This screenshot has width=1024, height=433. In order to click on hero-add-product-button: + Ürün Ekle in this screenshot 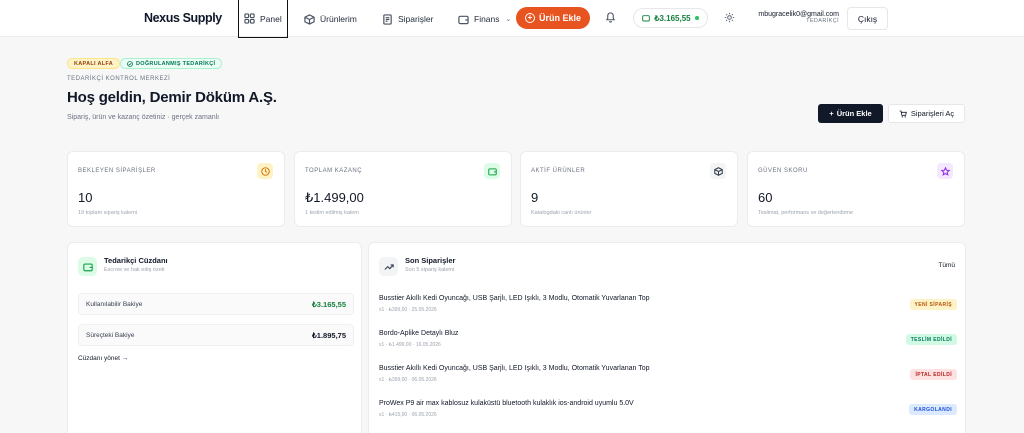, I will do `click(850, 113)`.